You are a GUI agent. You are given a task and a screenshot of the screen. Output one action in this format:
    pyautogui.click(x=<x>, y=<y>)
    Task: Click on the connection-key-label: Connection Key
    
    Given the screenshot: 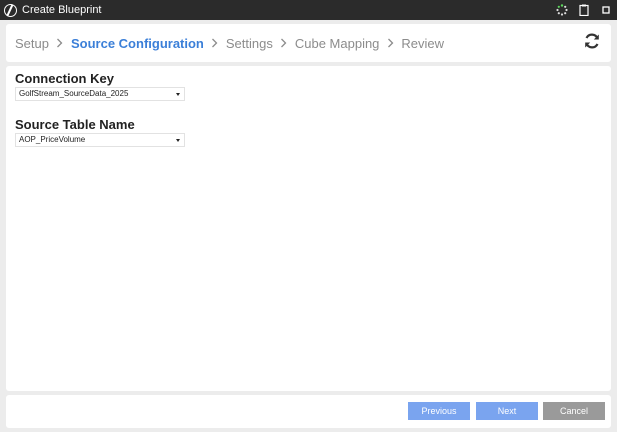 What is the action you would take?
    pyautogui.click(x=64, y=78)
    